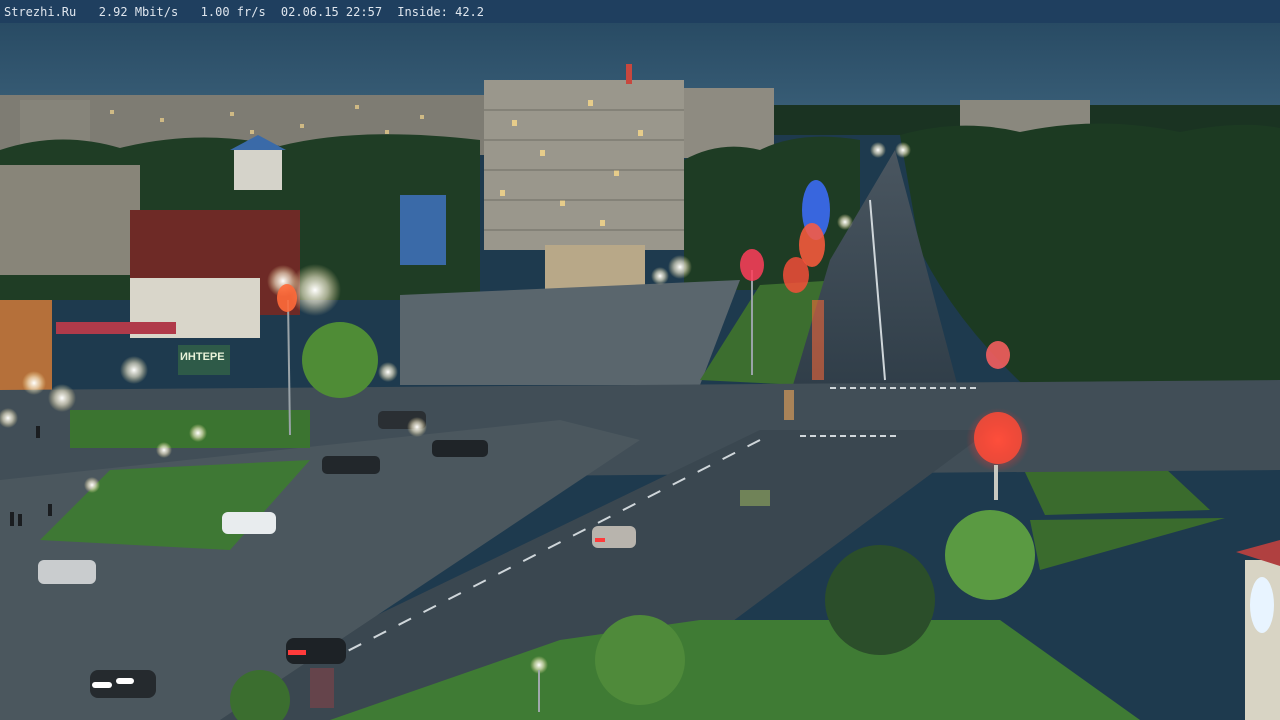  What do you see at coordinates (570, 332) in the screenshot?
I see `plaza` at bounding box center [570, 332].